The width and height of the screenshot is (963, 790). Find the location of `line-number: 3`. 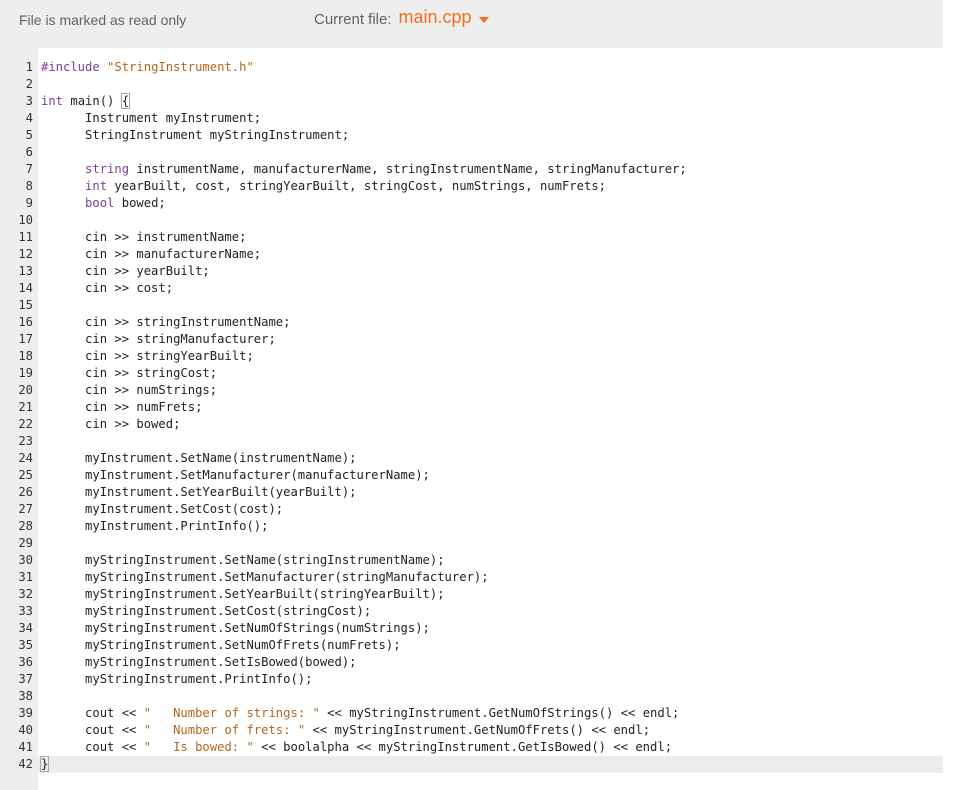

line-number: 3 is located at coordinates (29, 101).